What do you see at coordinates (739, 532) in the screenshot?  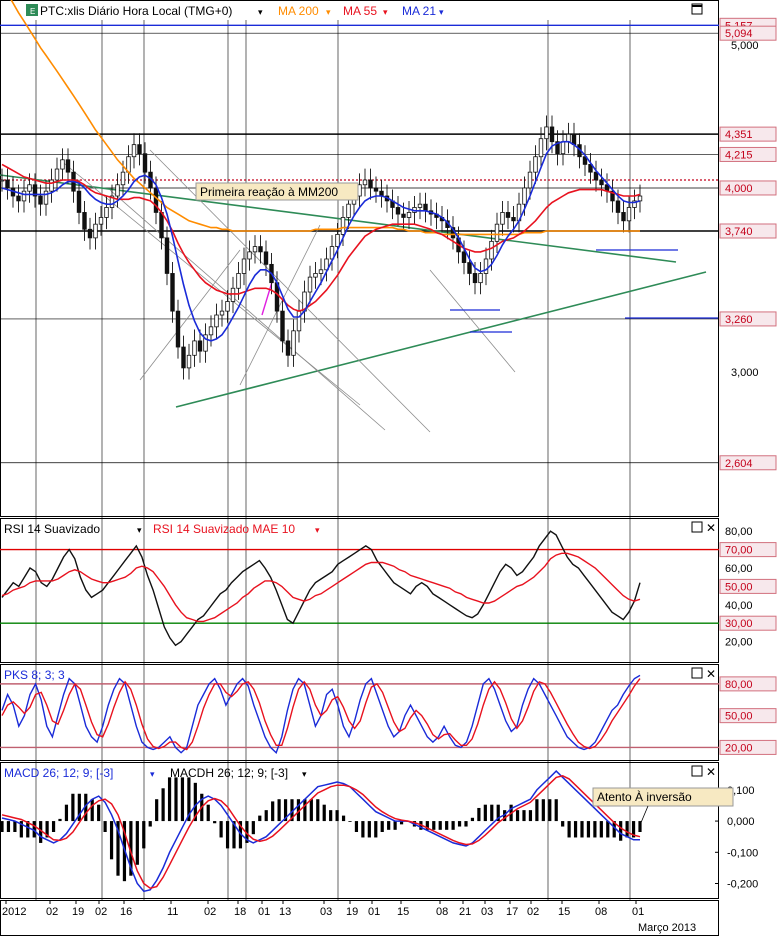 I see `axis-tick-label: 80,00` at bounding box center [739, 532].